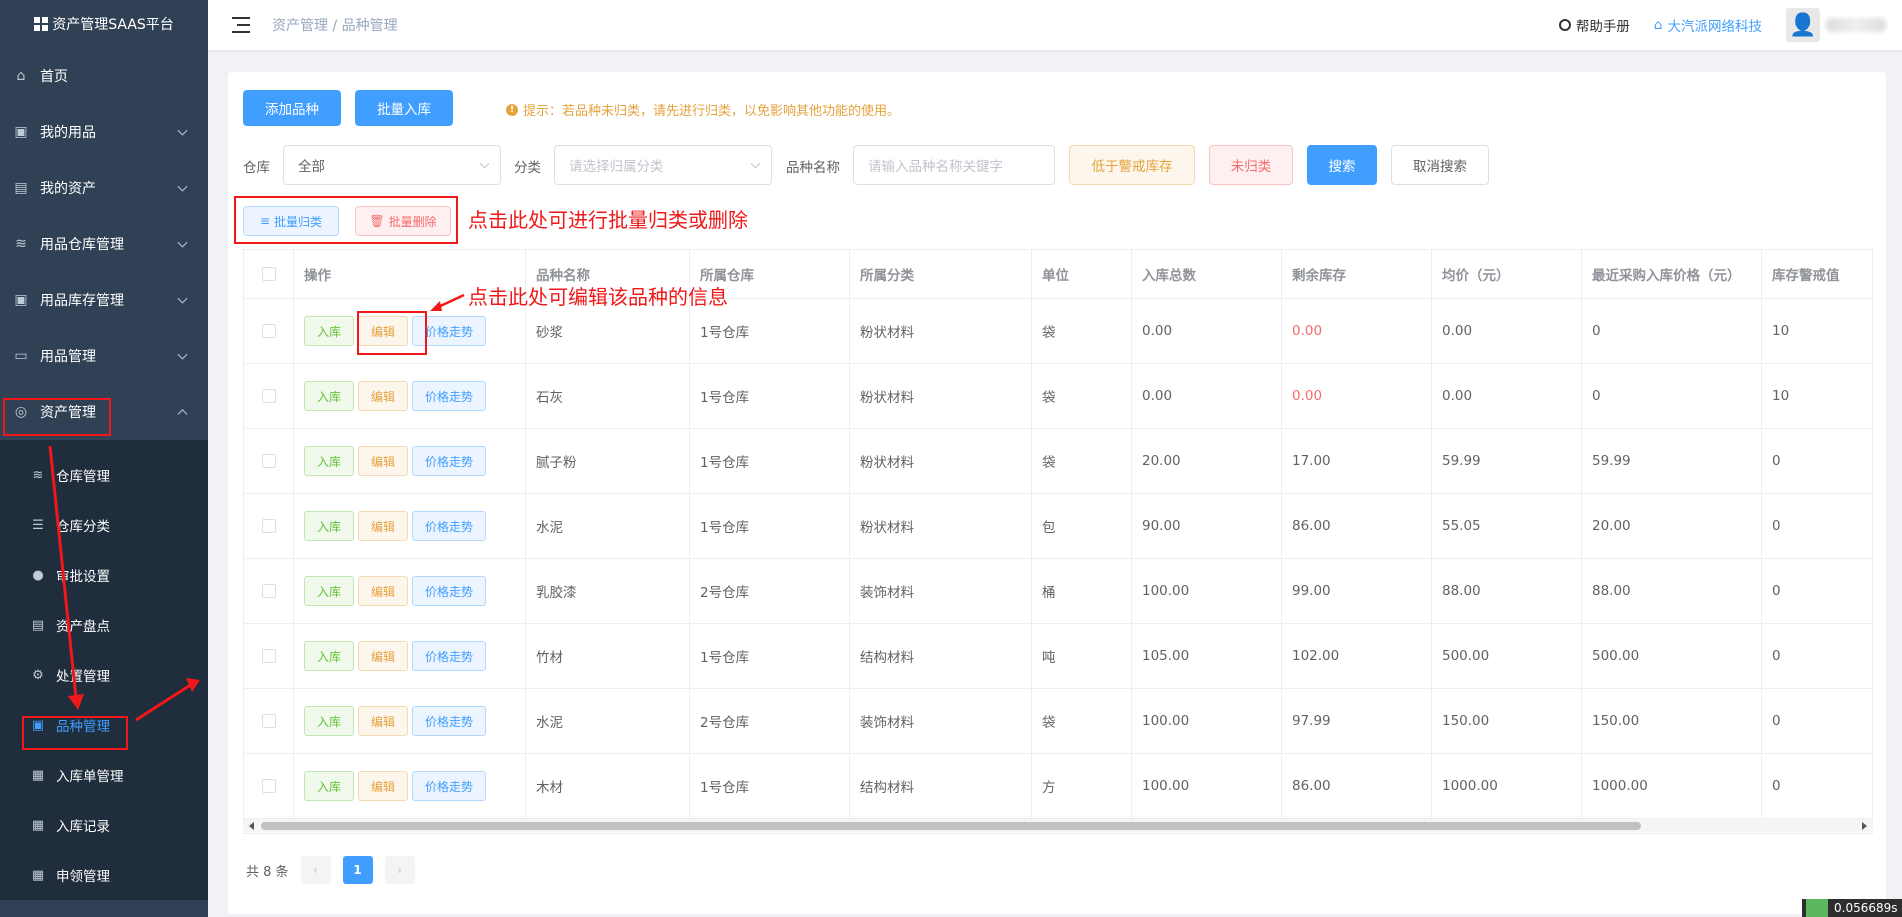  Describe the element at coordinates (335, 25) in the screenshot. I see `breadcrumb: 资产管理 / 品种管理` at that location.